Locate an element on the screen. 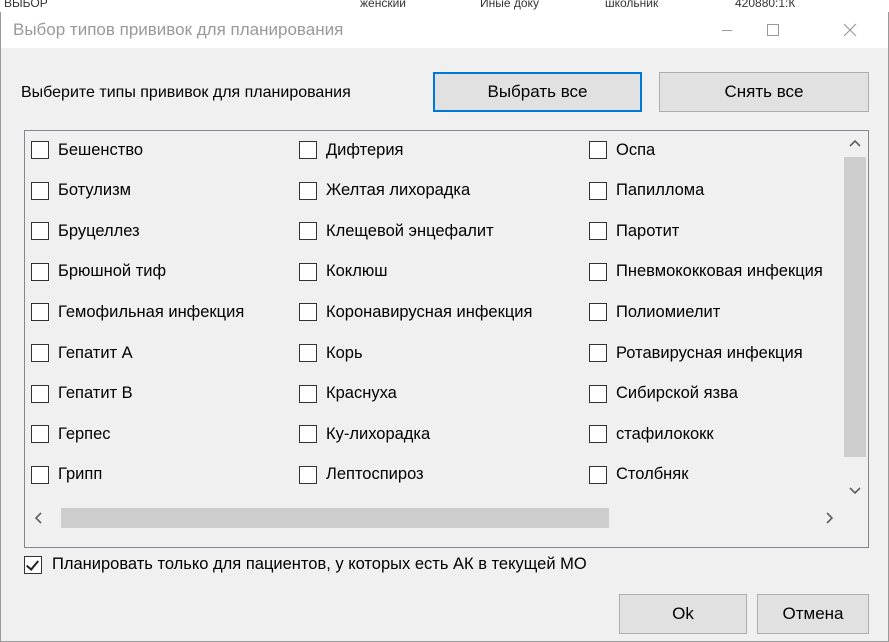 Image resolution: width=889 pixels, height=642 pixels. vaccine-checkbox: Корь is located at coordinates (331, 353).